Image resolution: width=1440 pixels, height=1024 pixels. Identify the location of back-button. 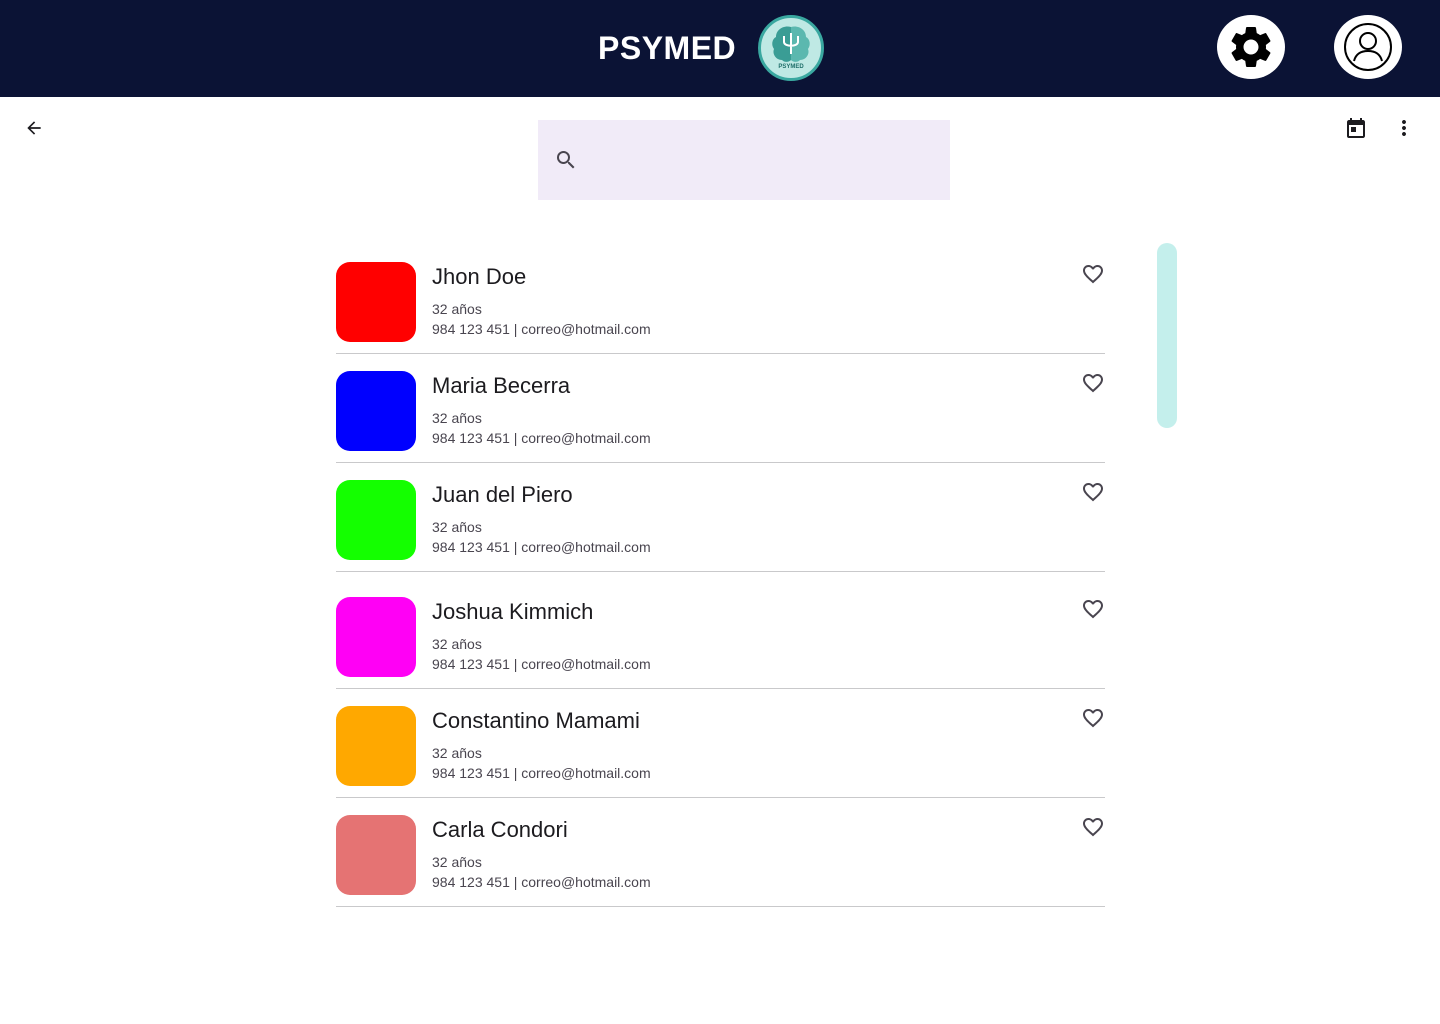
(34, 128).